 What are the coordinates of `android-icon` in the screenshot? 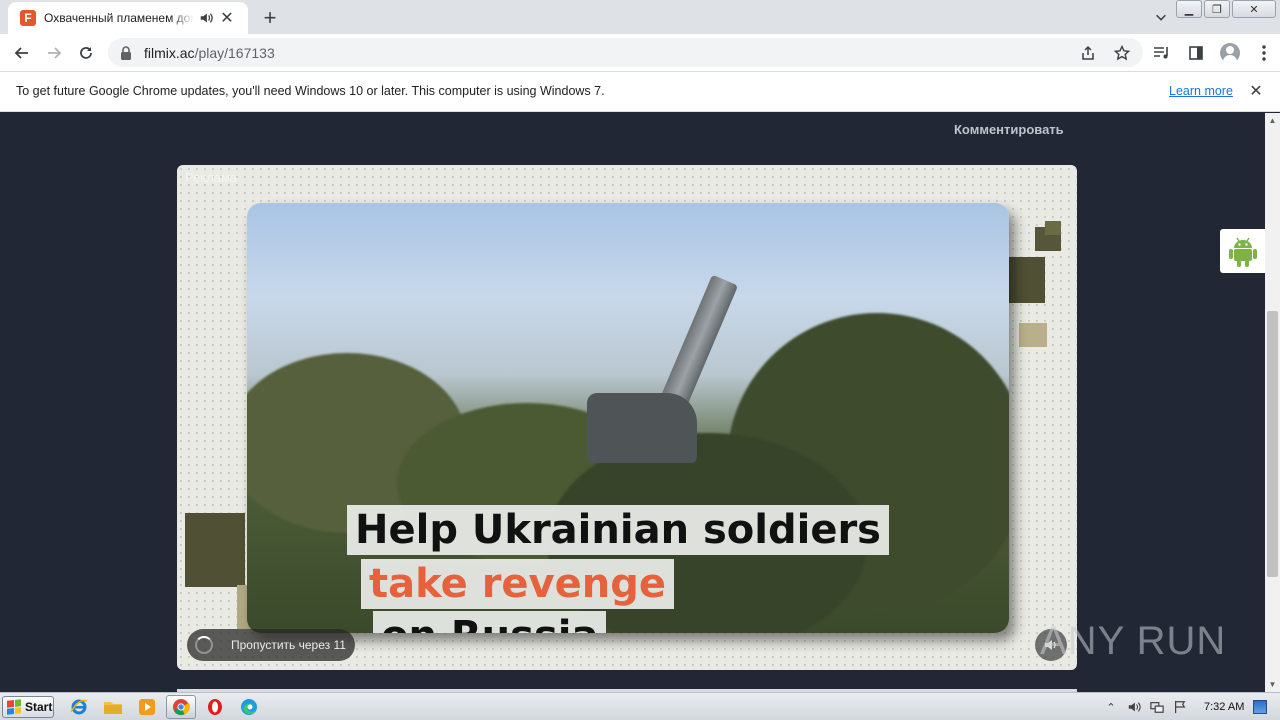 It's located at (1242, 252).